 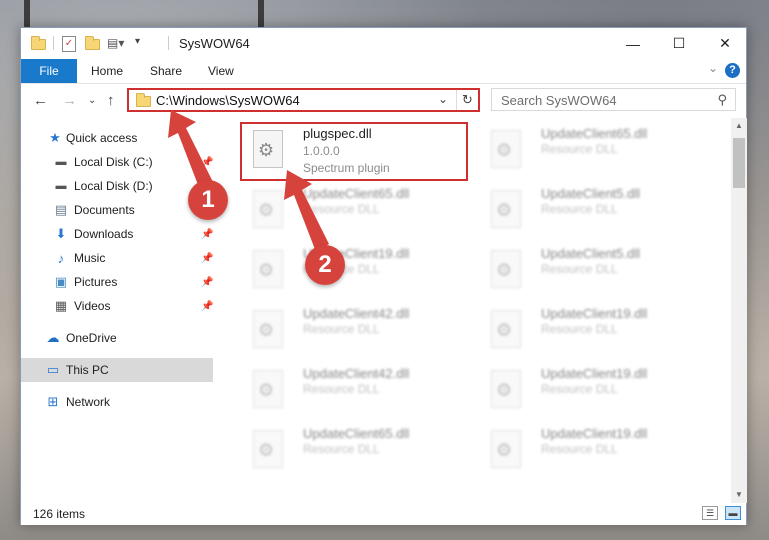 What do you see at coordinates (117, 338) in the screenshot?
I see `sidebar-item-onedrive: ☁ OneDrive` at bounding box center [117, 338].